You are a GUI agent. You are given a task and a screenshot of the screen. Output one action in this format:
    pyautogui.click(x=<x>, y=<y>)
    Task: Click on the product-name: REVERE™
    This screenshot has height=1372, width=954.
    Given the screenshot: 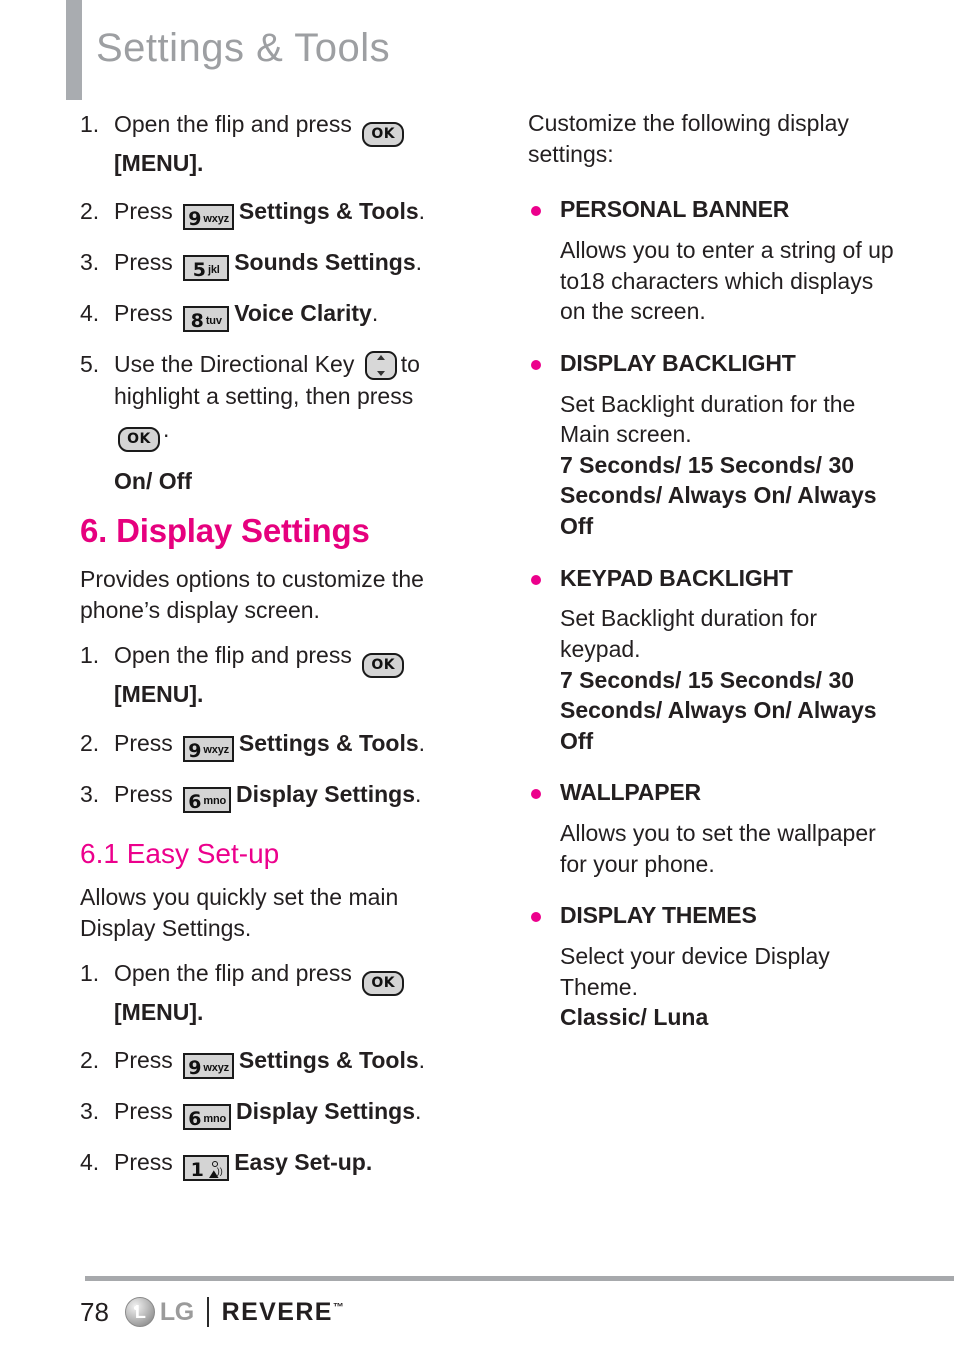 What is the action you would take?
    pyautogui.click(x=283, y=1312)
    